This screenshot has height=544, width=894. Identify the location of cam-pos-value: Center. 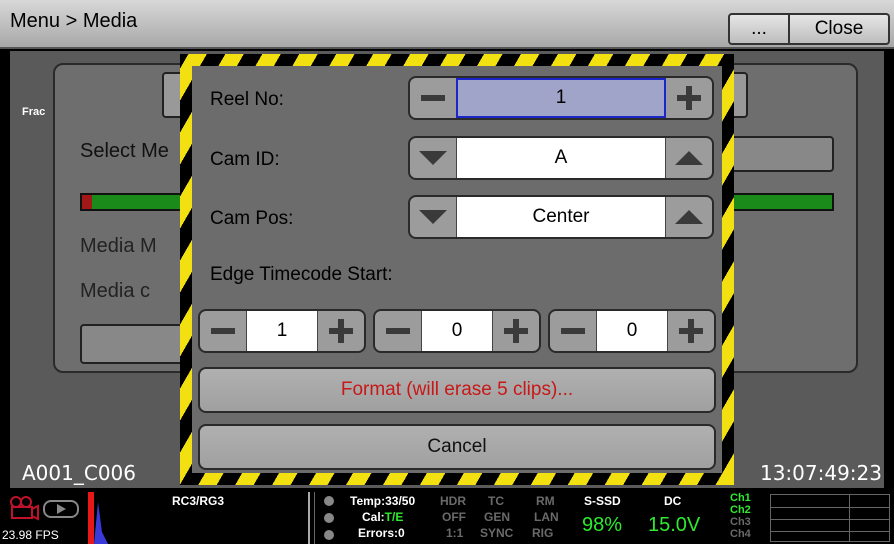
(561, 217).